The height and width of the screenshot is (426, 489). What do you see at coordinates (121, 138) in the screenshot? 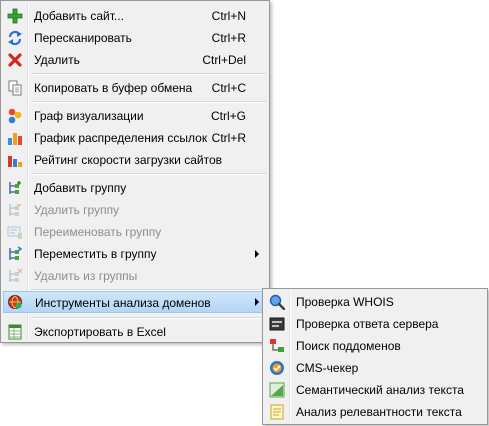
I see `menu-item-label: График распределения ссылок` at bounding box center [121, 138].